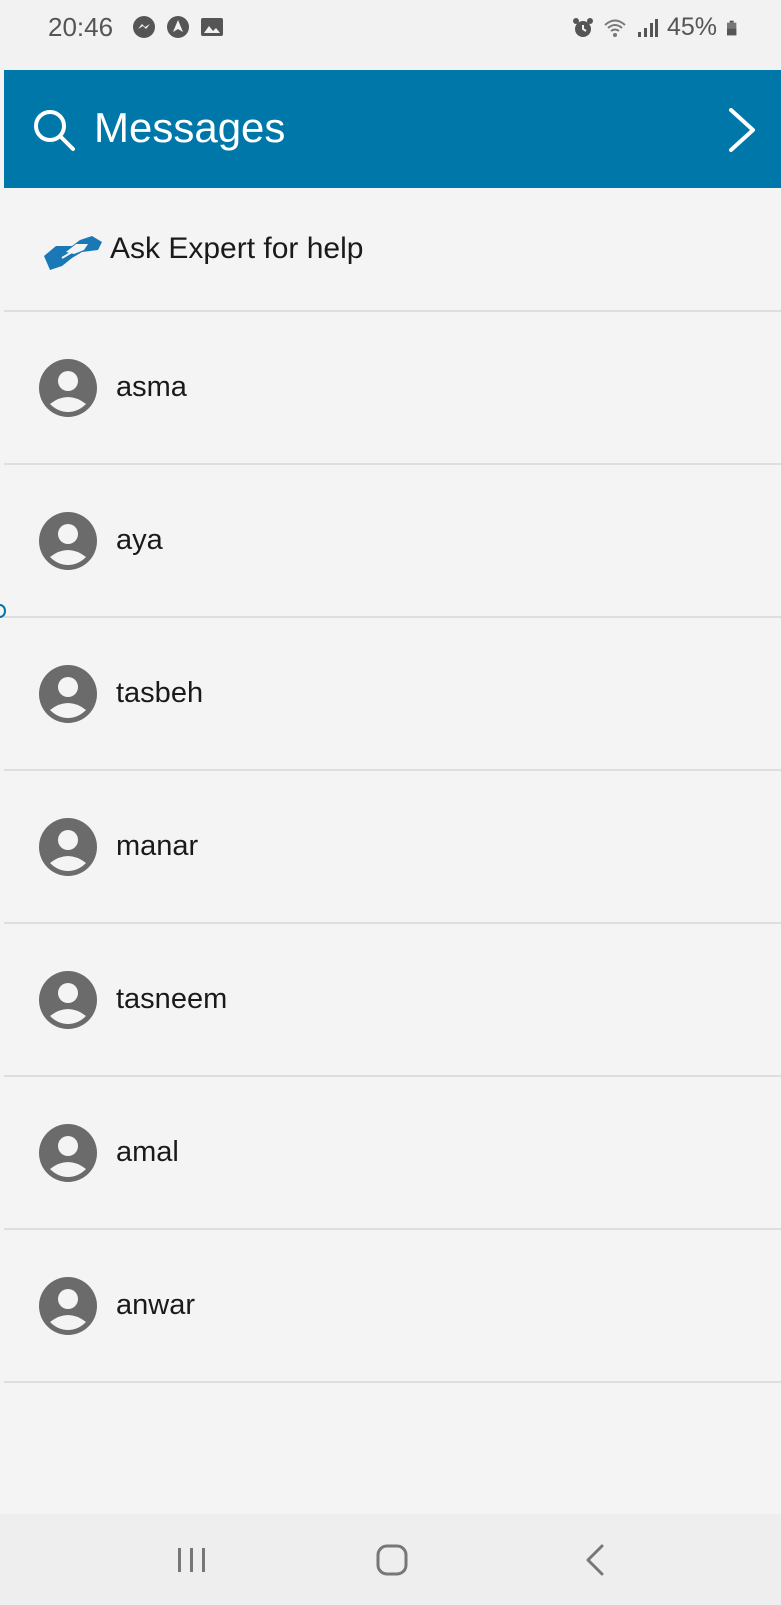 The width and height of the screenshot is (781, 1605). Describe the element at coordinates (392, 250) in the screenshot. I see `ask-expert-button: Ask Expert for help` at that location.